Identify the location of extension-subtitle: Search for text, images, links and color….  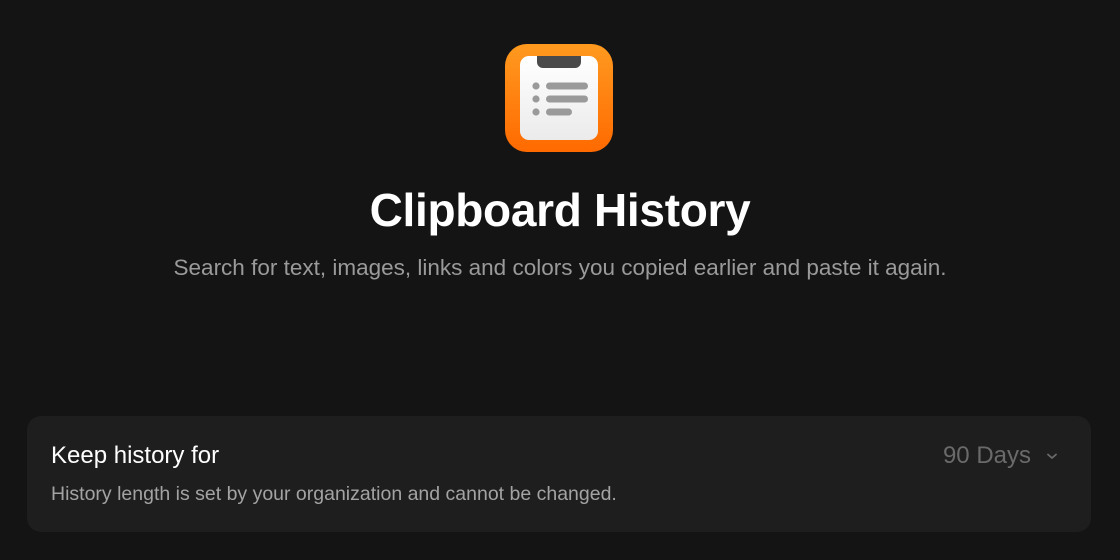
(560, 267).